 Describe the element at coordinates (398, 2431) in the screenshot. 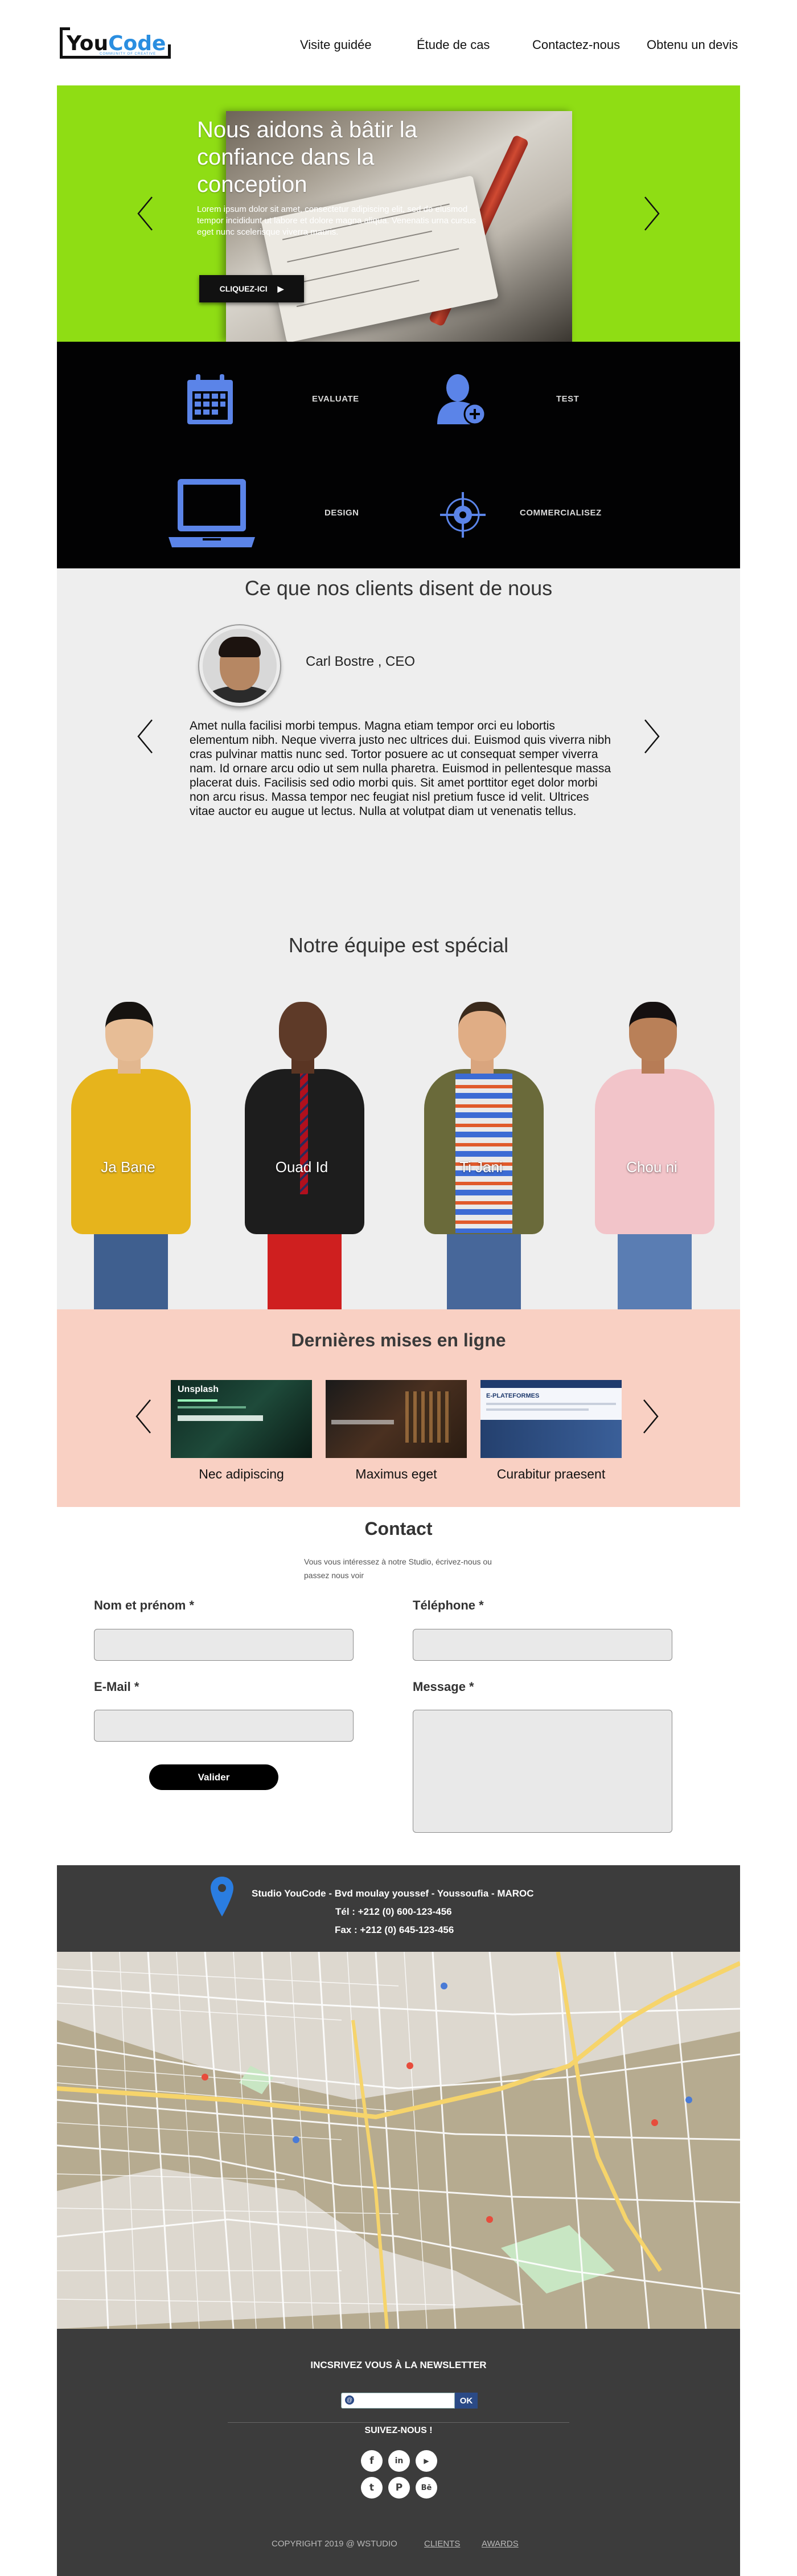

I see `follow-title: SUIVEZ-NOUS !` at that location.